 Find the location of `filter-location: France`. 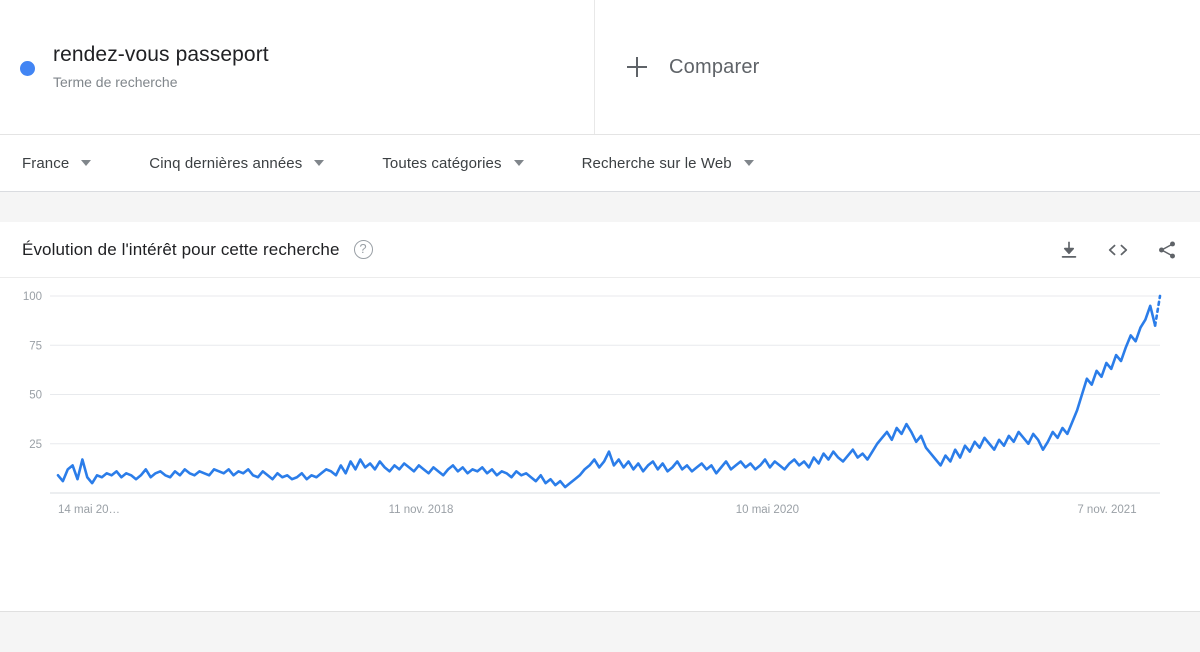

filter-location: France is located at coordinates (57, 163).